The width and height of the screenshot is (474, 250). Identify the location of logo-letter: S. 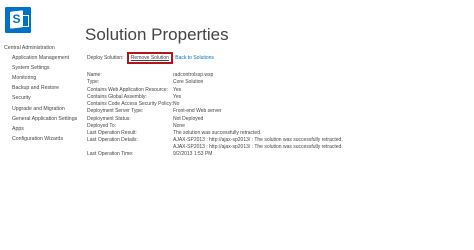
(16, 19).